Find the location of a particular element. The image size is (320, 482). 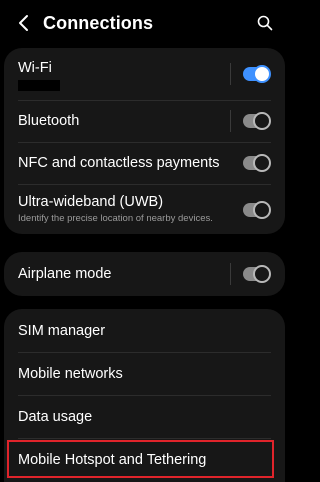

bluetooth-toggle-knob is located at coordinates (262, 121).